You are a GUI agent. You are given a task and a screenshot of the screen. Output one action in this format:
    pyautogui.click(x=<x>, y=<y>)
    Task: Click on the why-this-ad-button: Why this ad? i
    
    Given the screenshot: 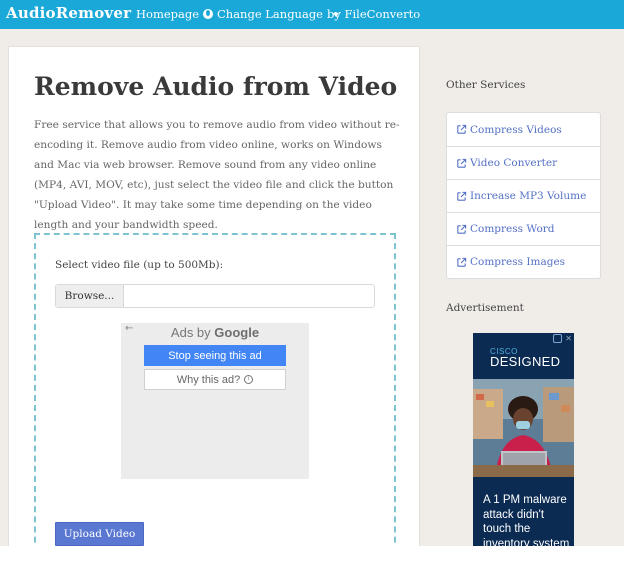 What is the action you would take?
    pyautogui.click(x=215, y=379)
    